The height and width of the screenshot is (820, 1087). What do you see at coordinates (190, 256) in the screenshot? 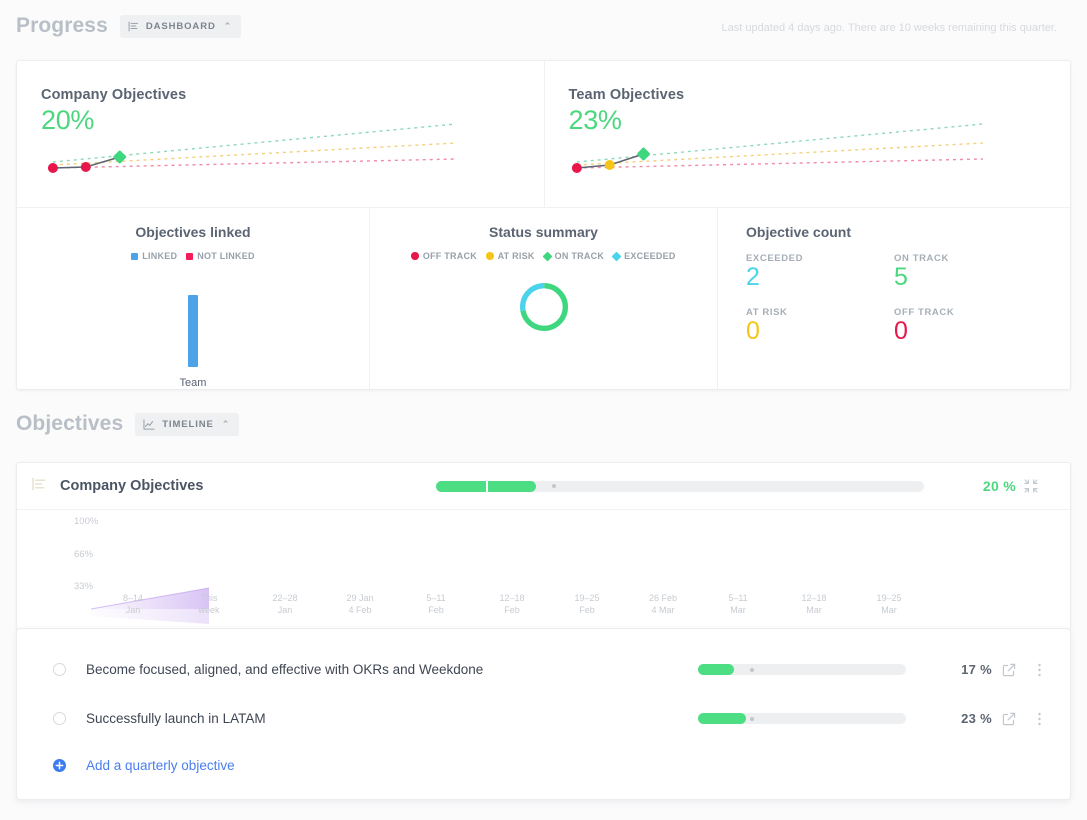
I see `not-linked-swatch-icon` at bounding box center [190, 256].